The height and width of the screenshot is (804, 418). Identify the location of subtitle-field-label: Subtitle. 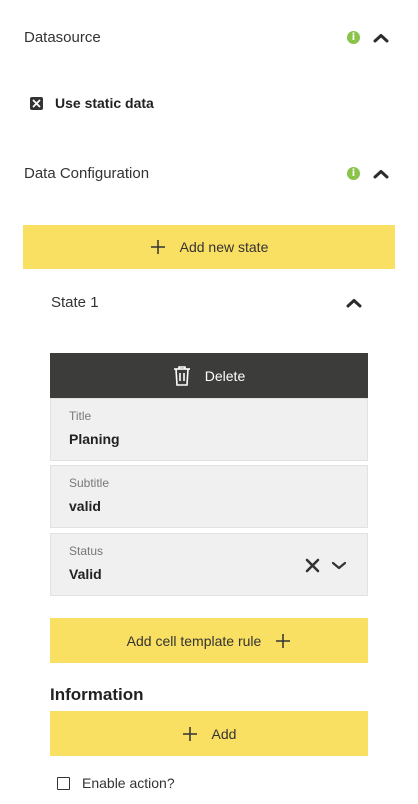
(89, 483).